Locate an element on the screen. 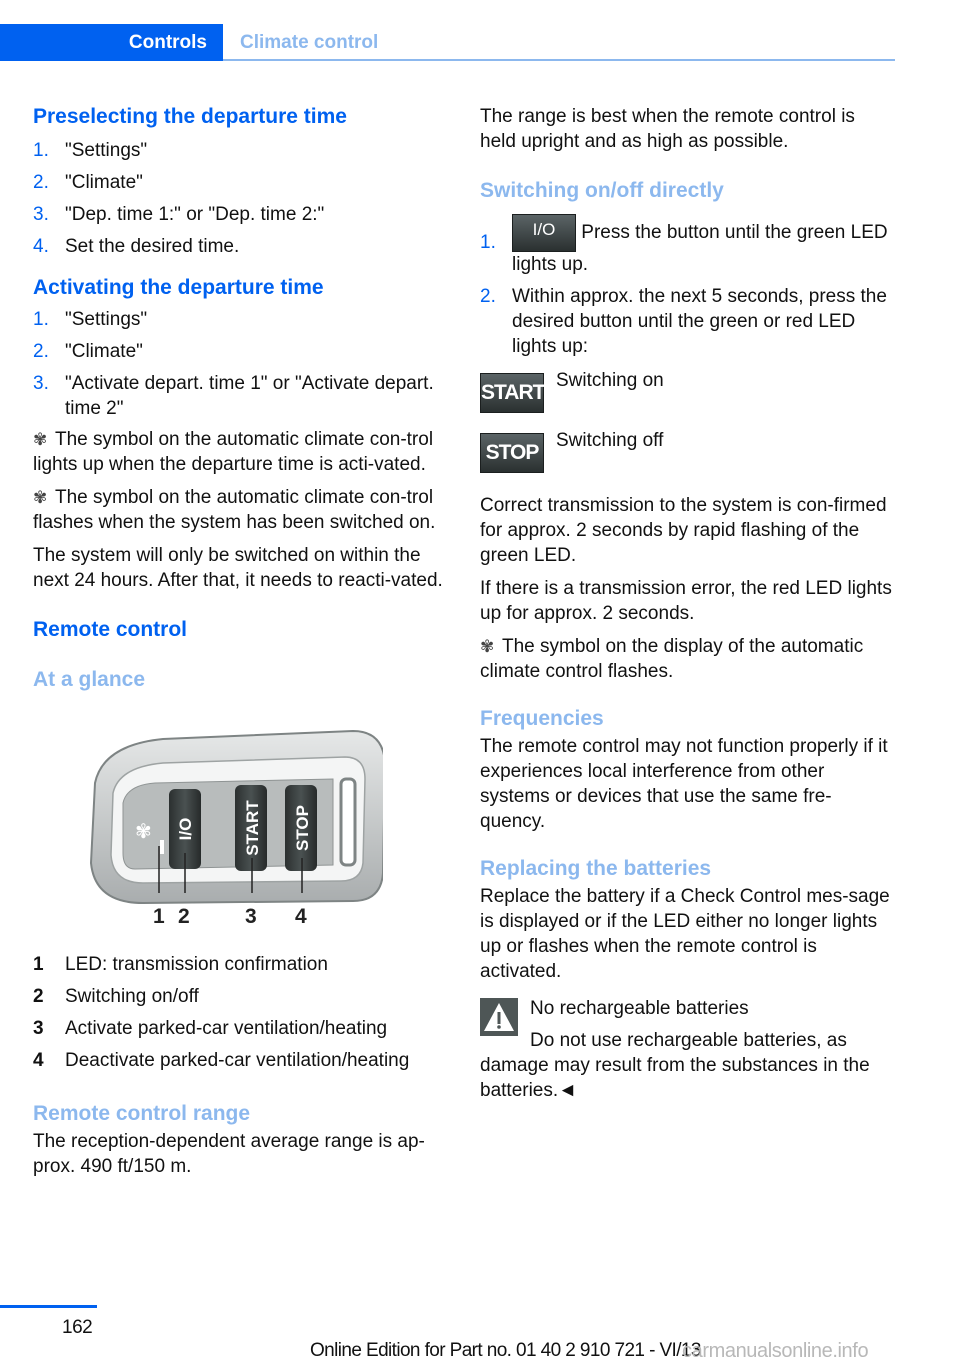  callout-4: 4 is located at coordinates (301, 916).